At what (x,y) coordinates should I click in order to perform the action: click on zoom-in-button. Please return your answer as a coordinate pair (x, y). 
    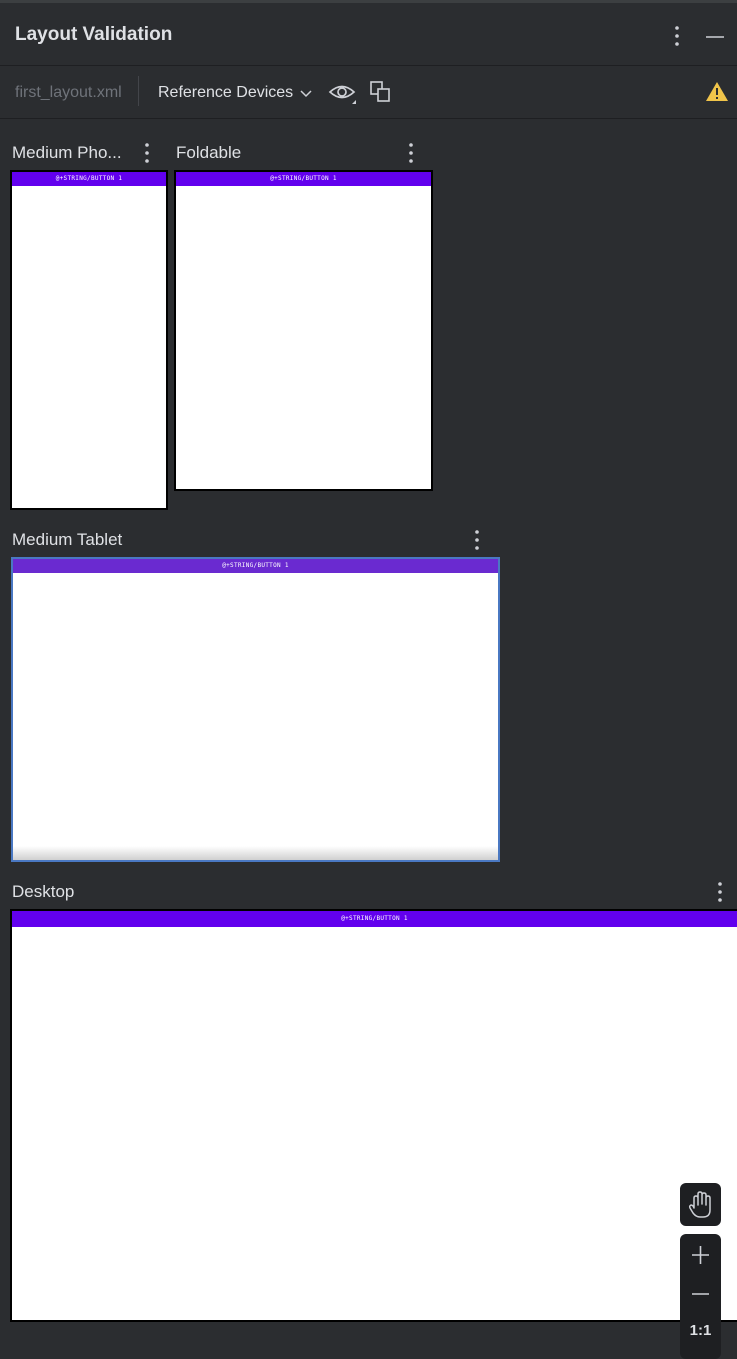
    Looking at the image, I should click on (700, 1255).